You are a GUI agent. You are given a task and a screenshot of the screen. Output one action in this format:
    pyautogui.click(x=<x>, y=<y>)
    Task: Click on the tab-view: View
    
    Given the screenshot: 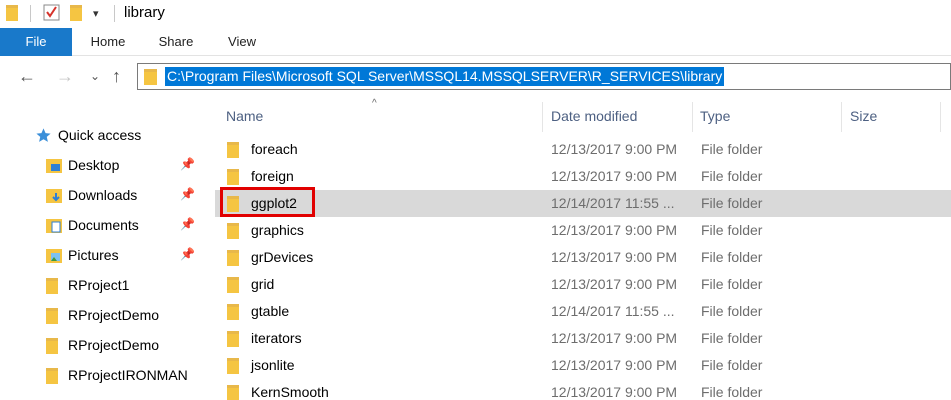 What is the action you would take?
    pyautogui.click(x=242, y=42)
    